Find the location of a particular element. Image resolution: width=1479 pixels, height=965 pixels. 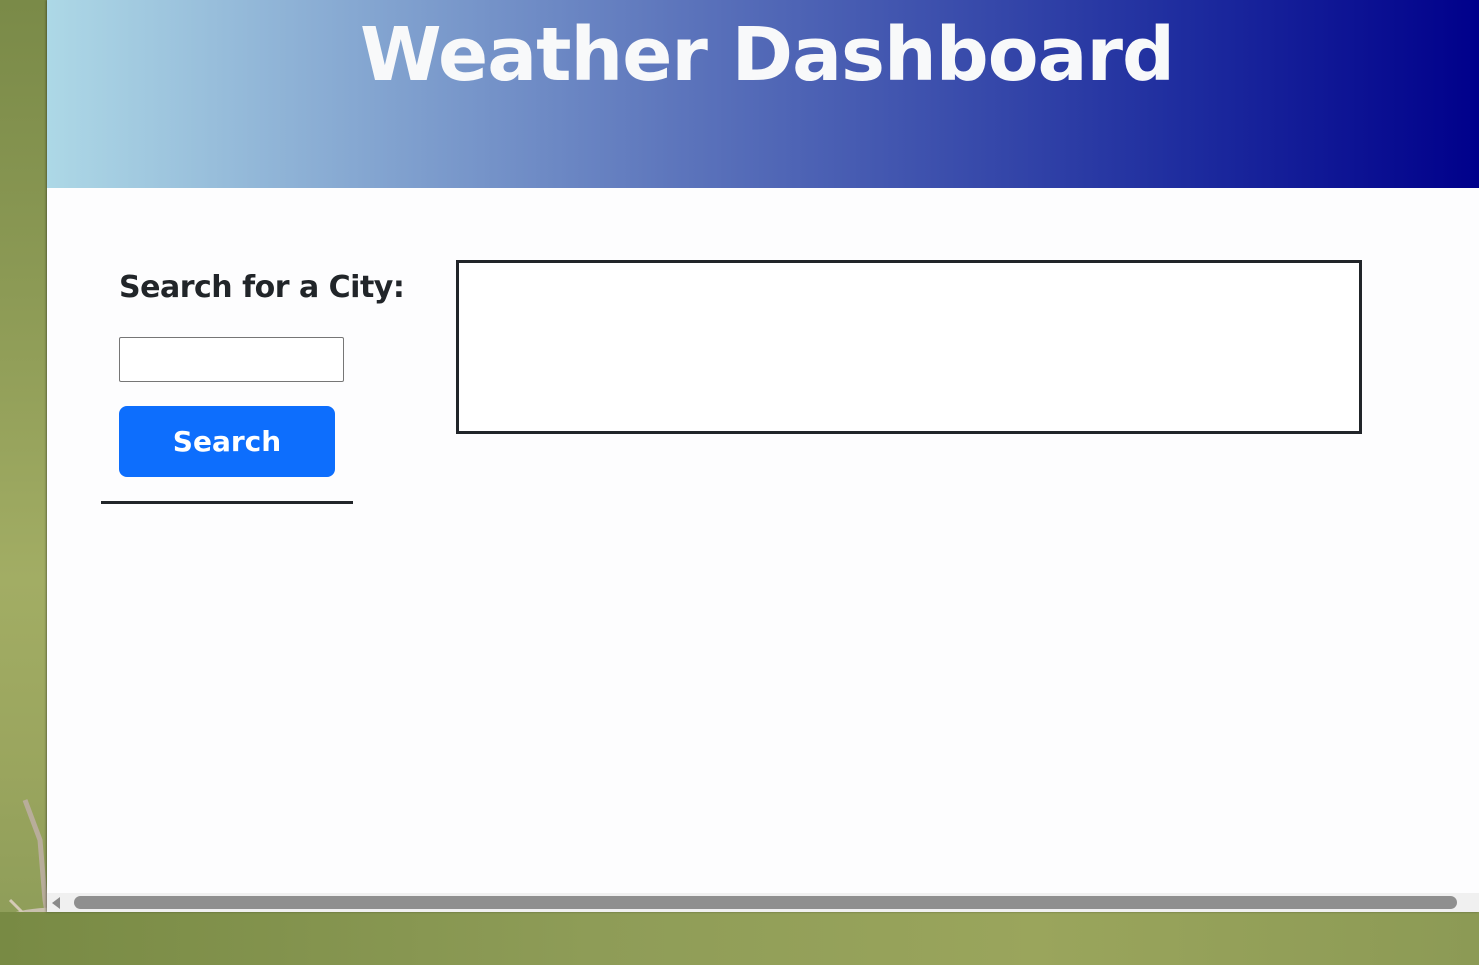

current-weather-panel is located at coordinates (909, 347).